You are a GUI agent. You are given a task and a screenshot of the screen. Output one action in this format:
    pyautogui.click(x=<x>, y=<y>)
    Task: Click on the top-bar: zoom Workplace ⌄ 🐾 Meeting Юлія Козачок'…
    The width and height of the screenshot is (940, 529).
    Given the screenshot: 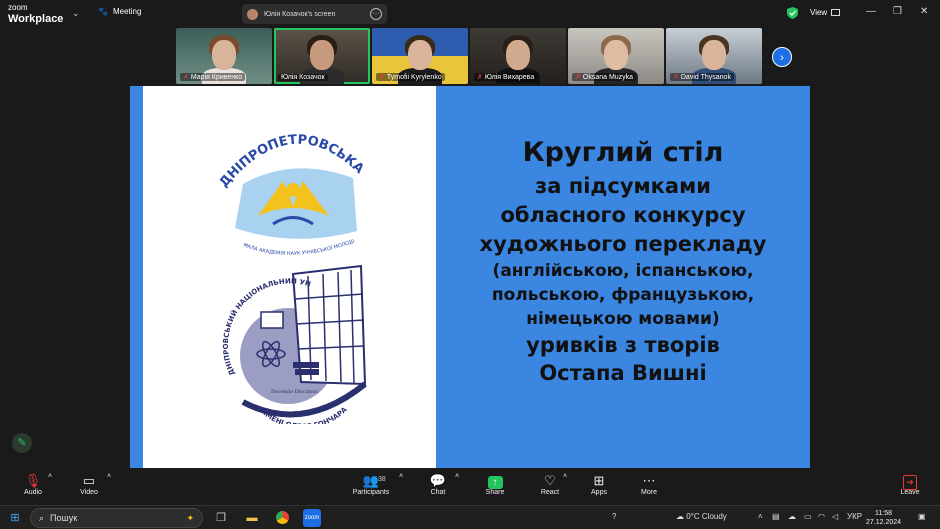 What is the action you would take?
    pyautogui.click(x=470, y=14)
    